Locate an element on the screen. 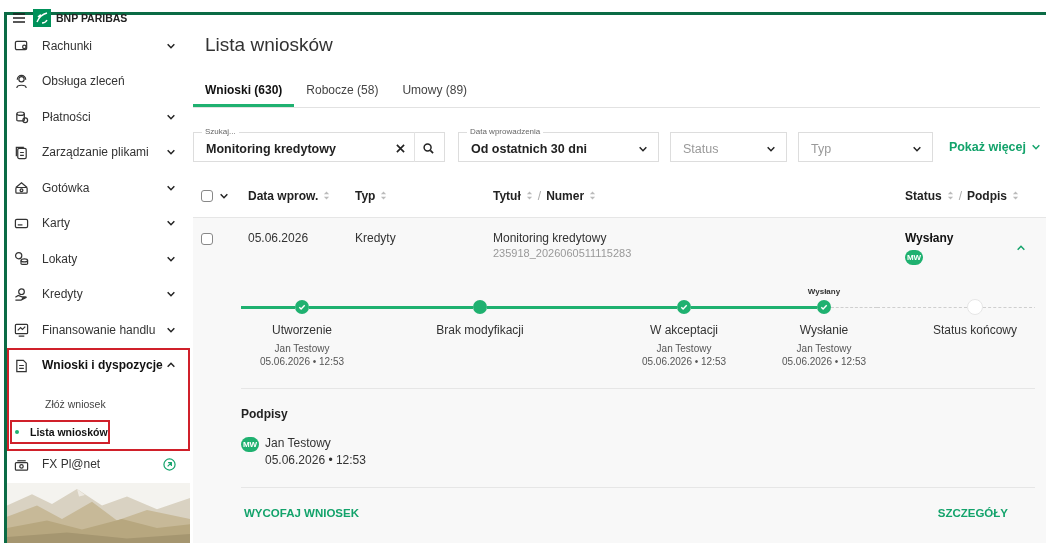 The height and width of the screenshot is (543, 1046). column-header: Status is located at coordinates (923, 195).